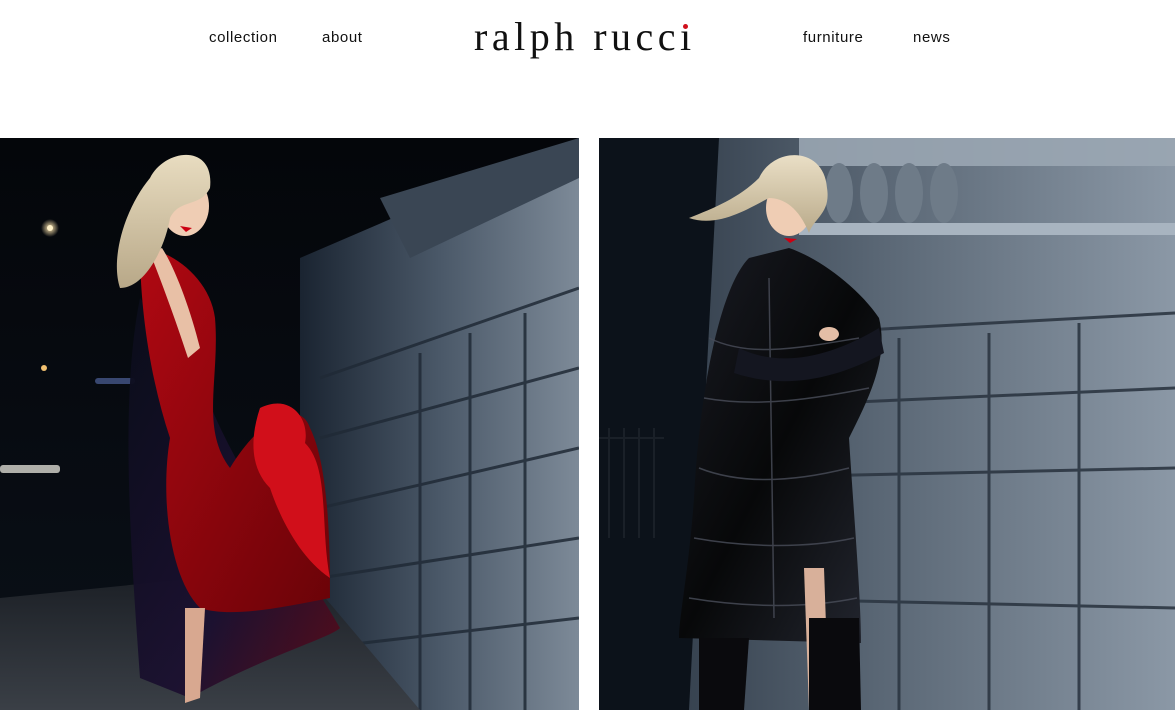  Describe the element at coordinates (931, 37) in the screenshot. I see `nav-news-link: news` at that location.